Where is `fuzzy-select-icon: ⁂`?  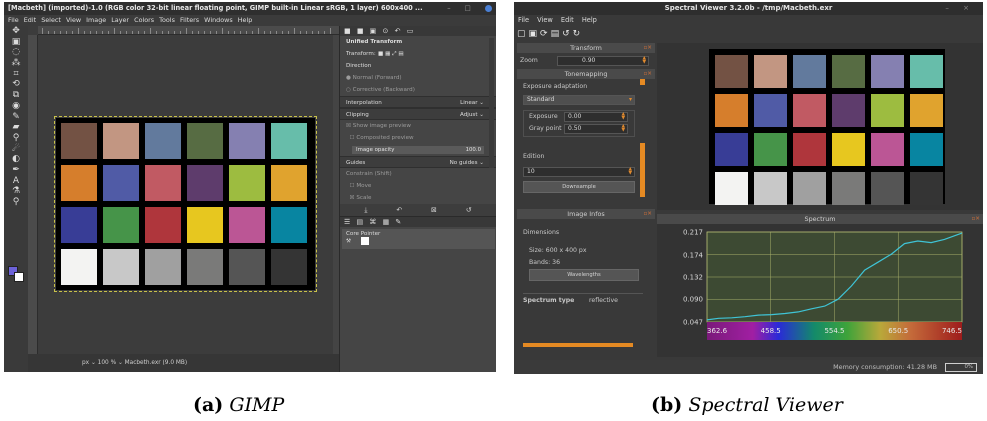 fuzzy-select-icon: ⁂ is located at coordinates (16, 63).